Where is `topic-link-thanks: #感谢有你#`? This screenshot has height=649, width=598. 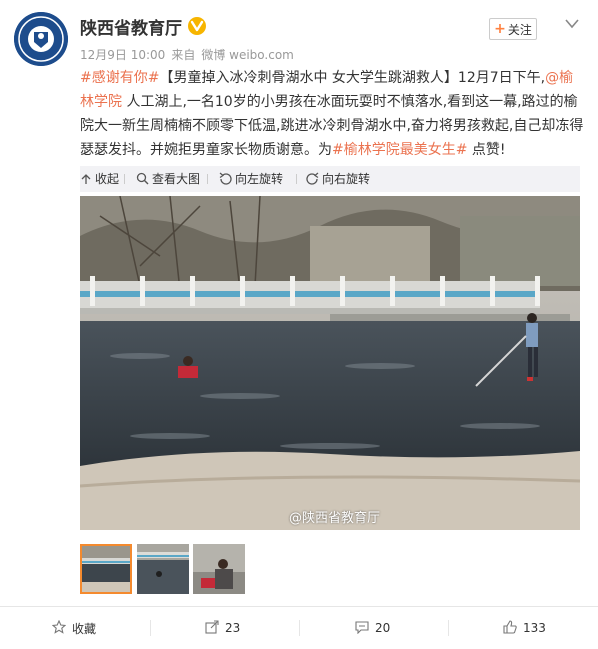 topic-link-thanks: #感谢有你# is located at coordinates (119, 78).